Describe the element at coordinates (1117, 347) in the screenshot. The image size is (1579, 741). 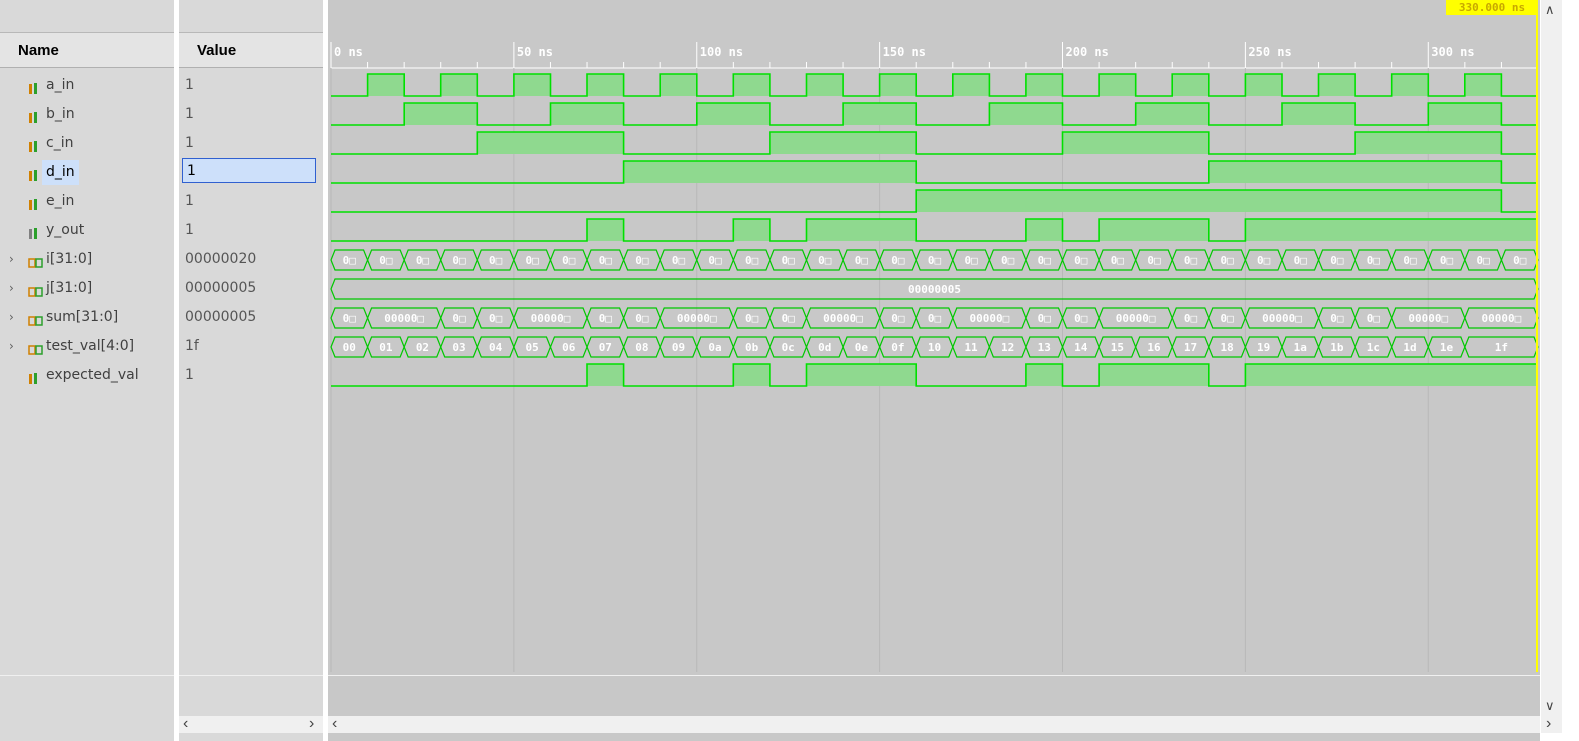
I see `test-val-bus-label: 15` at that location.